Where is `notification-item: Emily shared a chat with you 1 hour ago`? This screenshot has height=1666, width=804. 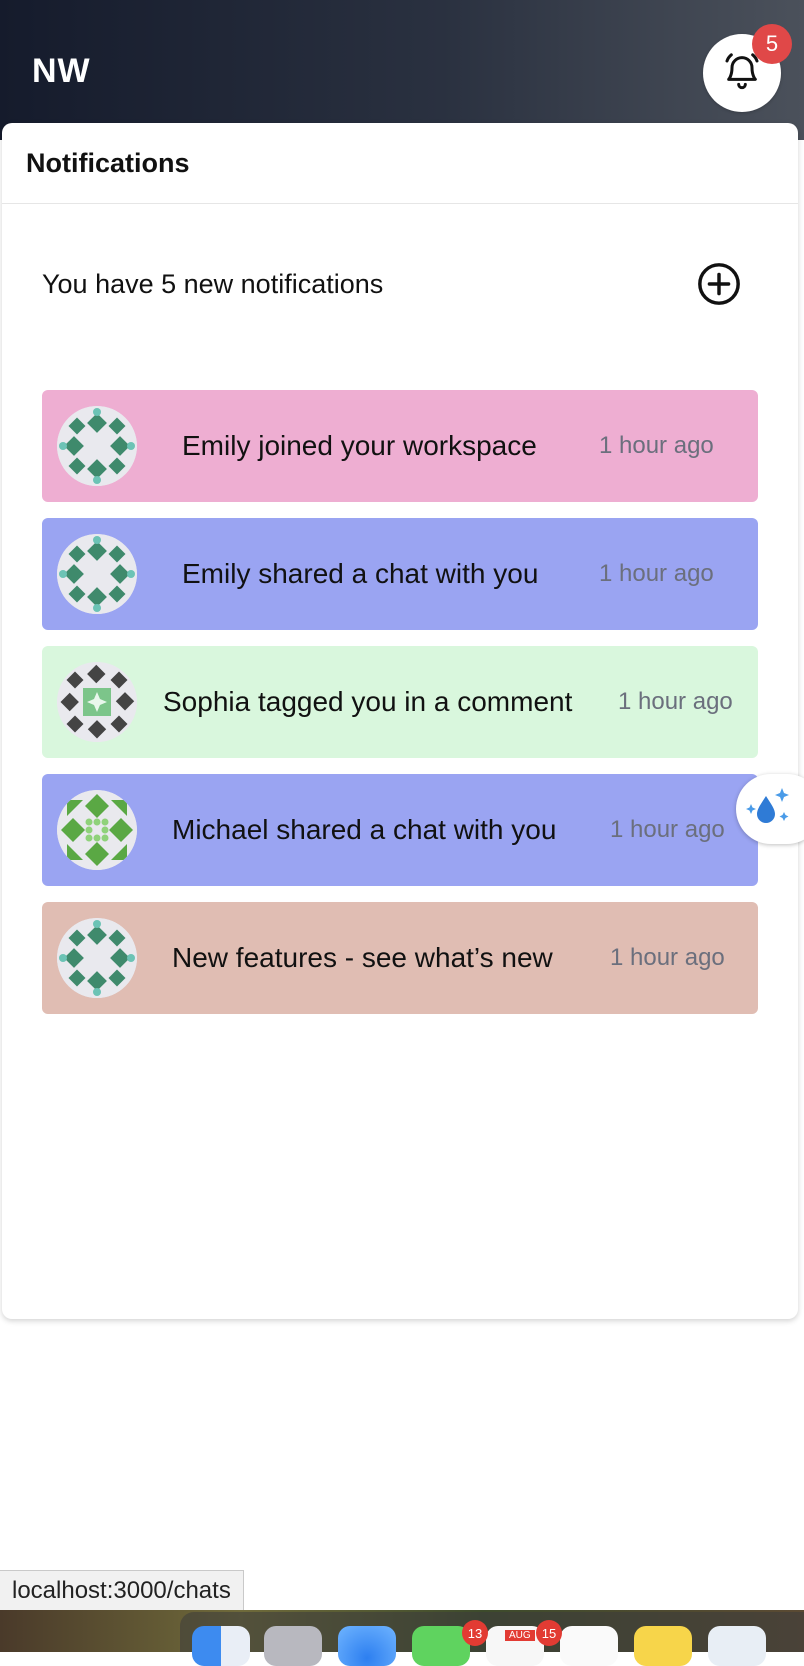 notification-item: Emily shared a chat with you 1 hour ago is located at coordinates (400, 574).